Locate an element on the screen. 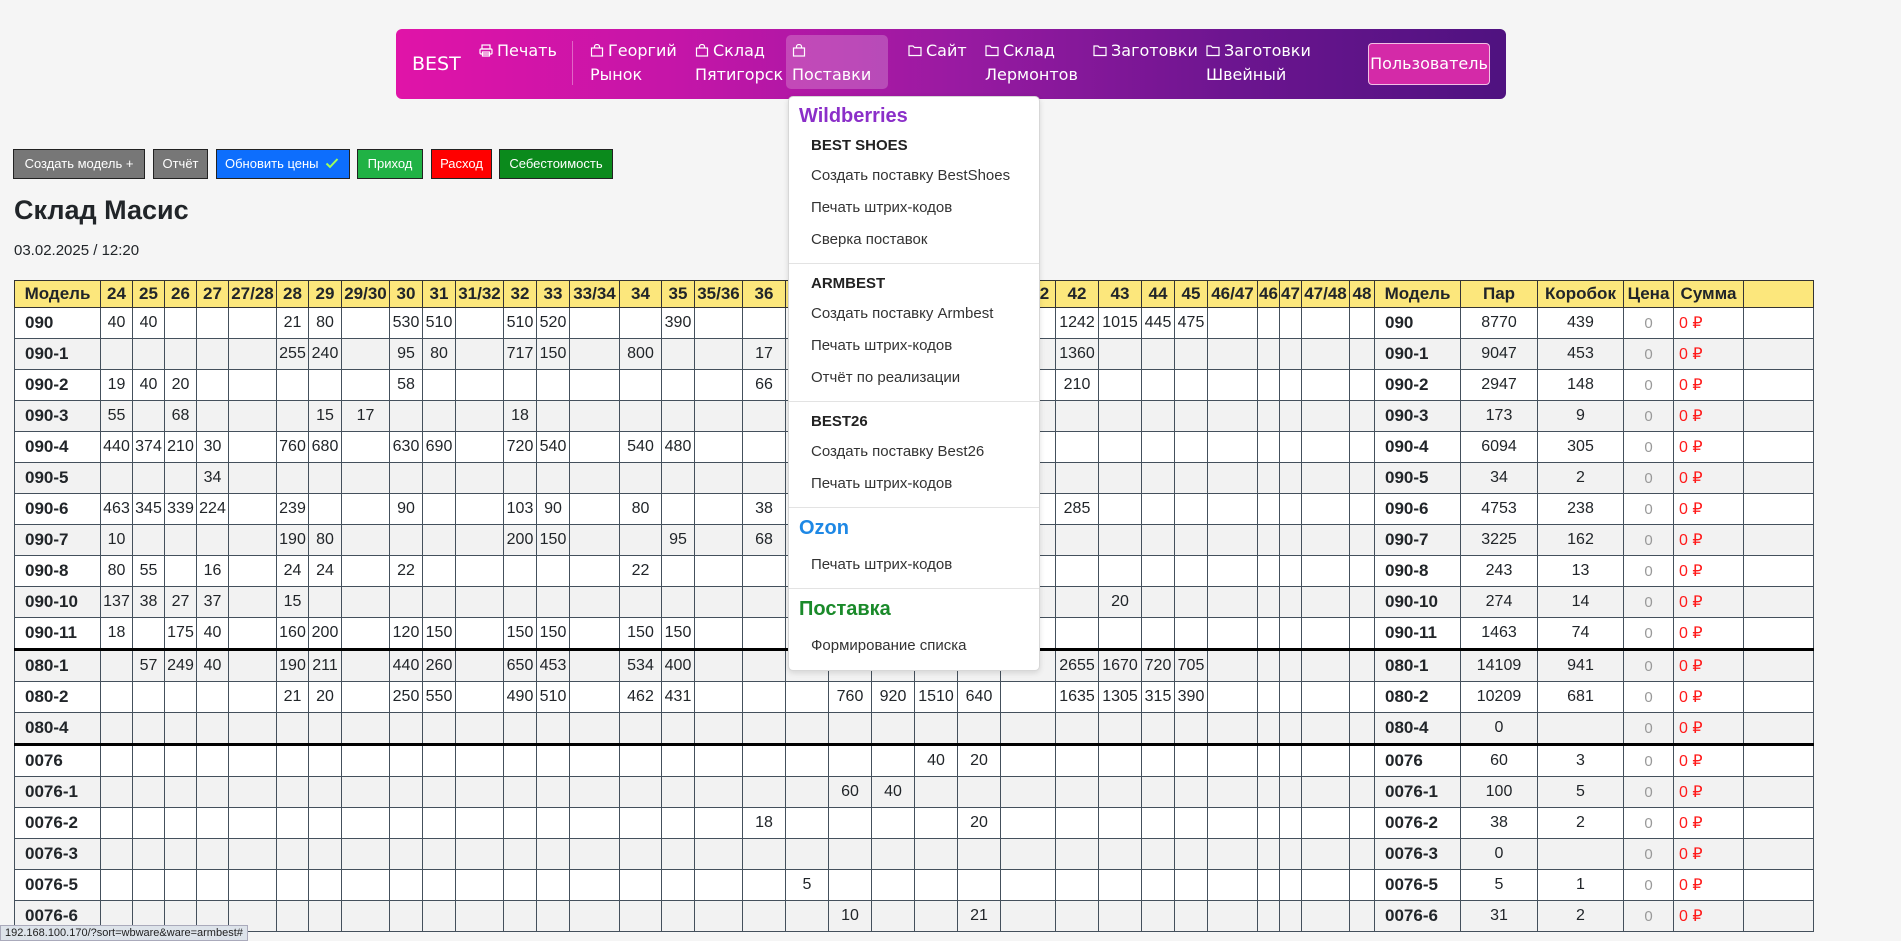 Image resolution: width=1901 pixels, height=941 pixels. nav-item-supplies: Поставки is located at coordinates (837, 62).